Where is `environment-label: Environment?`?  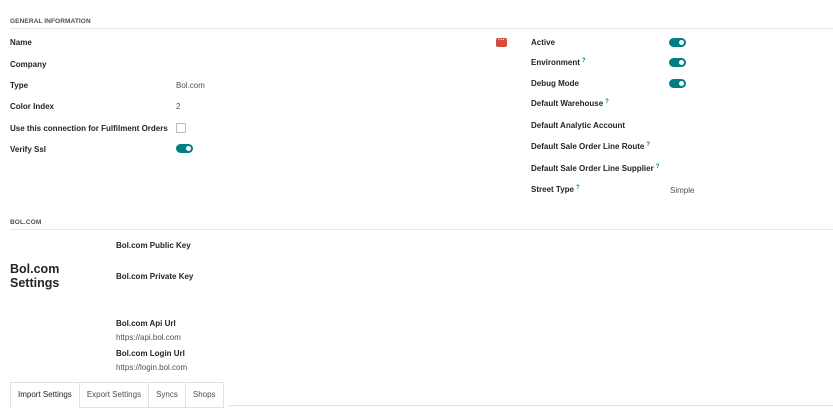
environment-label: Environment? is located at coordinates (558, 62).